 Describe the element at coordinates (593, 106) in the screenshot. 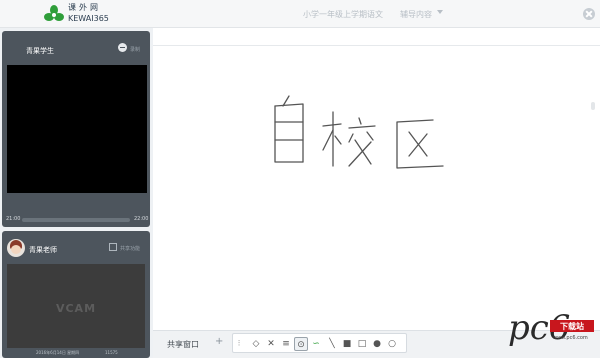

I see `scrollbar` at that location.